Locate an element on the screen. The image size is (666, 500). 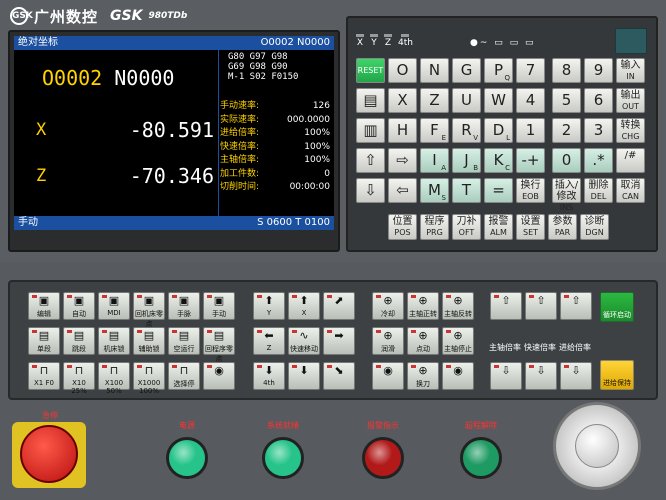
key-I: IA is located at coordinates (434, 160).